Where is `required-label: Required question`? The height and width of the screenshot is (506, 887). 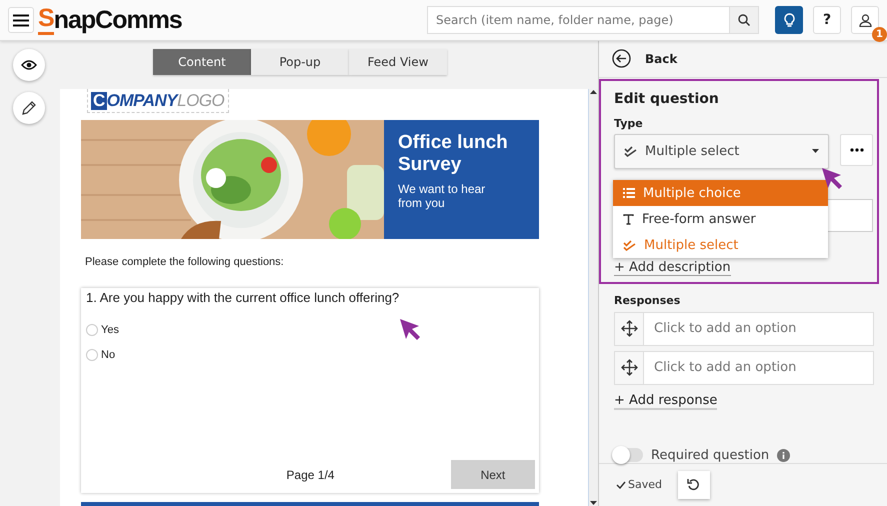
required-label: Required question is located at coordinates (710, 455).